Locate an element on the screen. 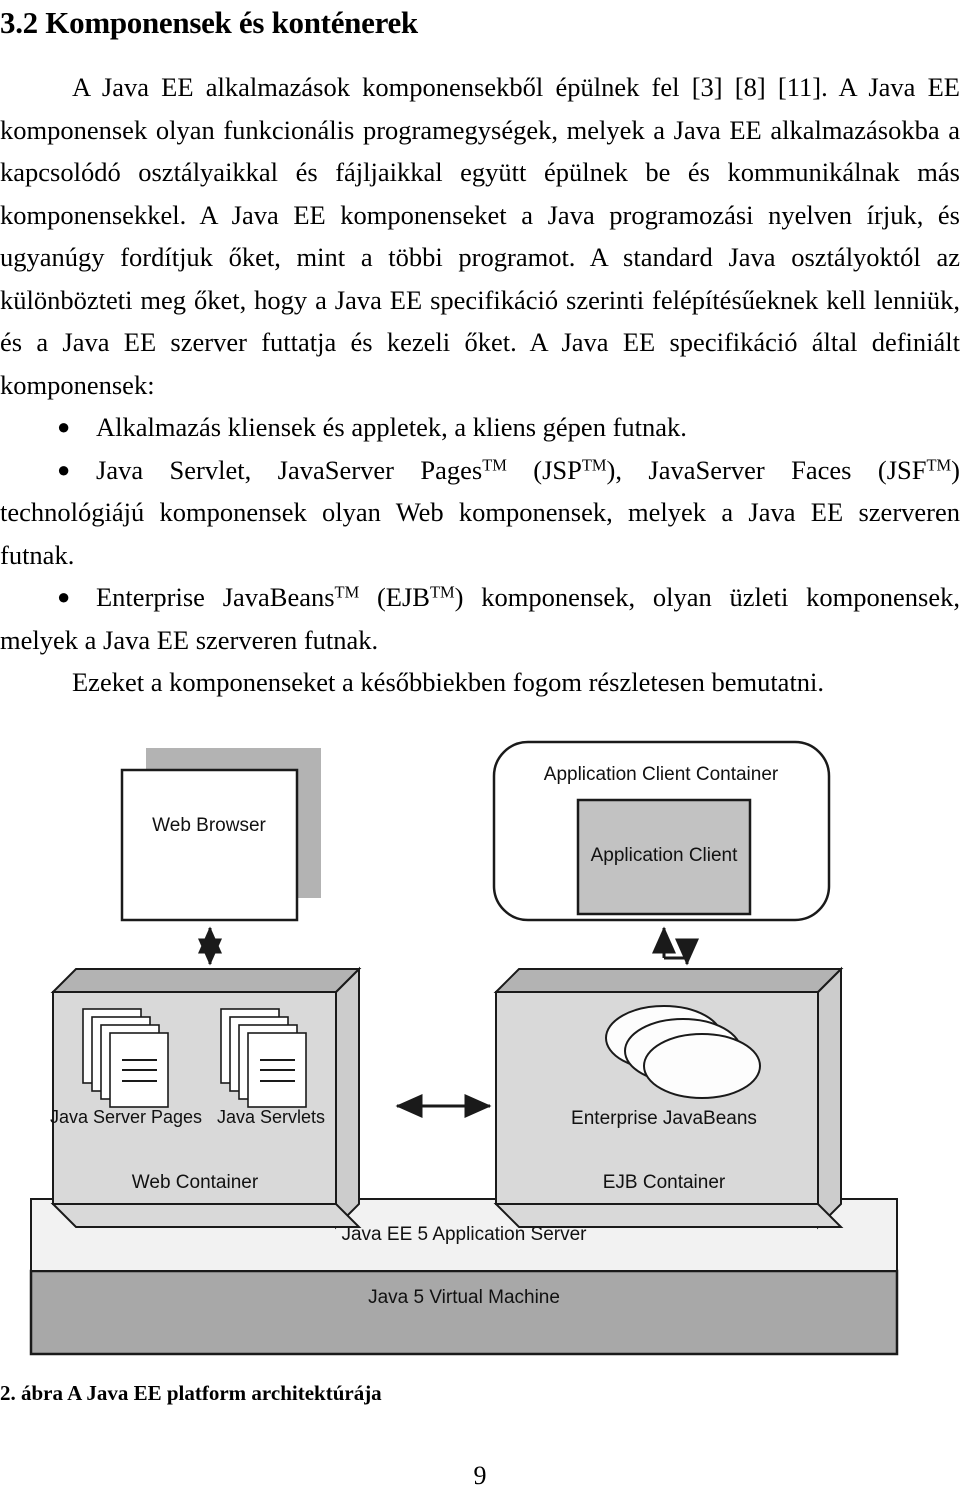  bullet-web-sup1: TM is located at coordinates (494, 464).